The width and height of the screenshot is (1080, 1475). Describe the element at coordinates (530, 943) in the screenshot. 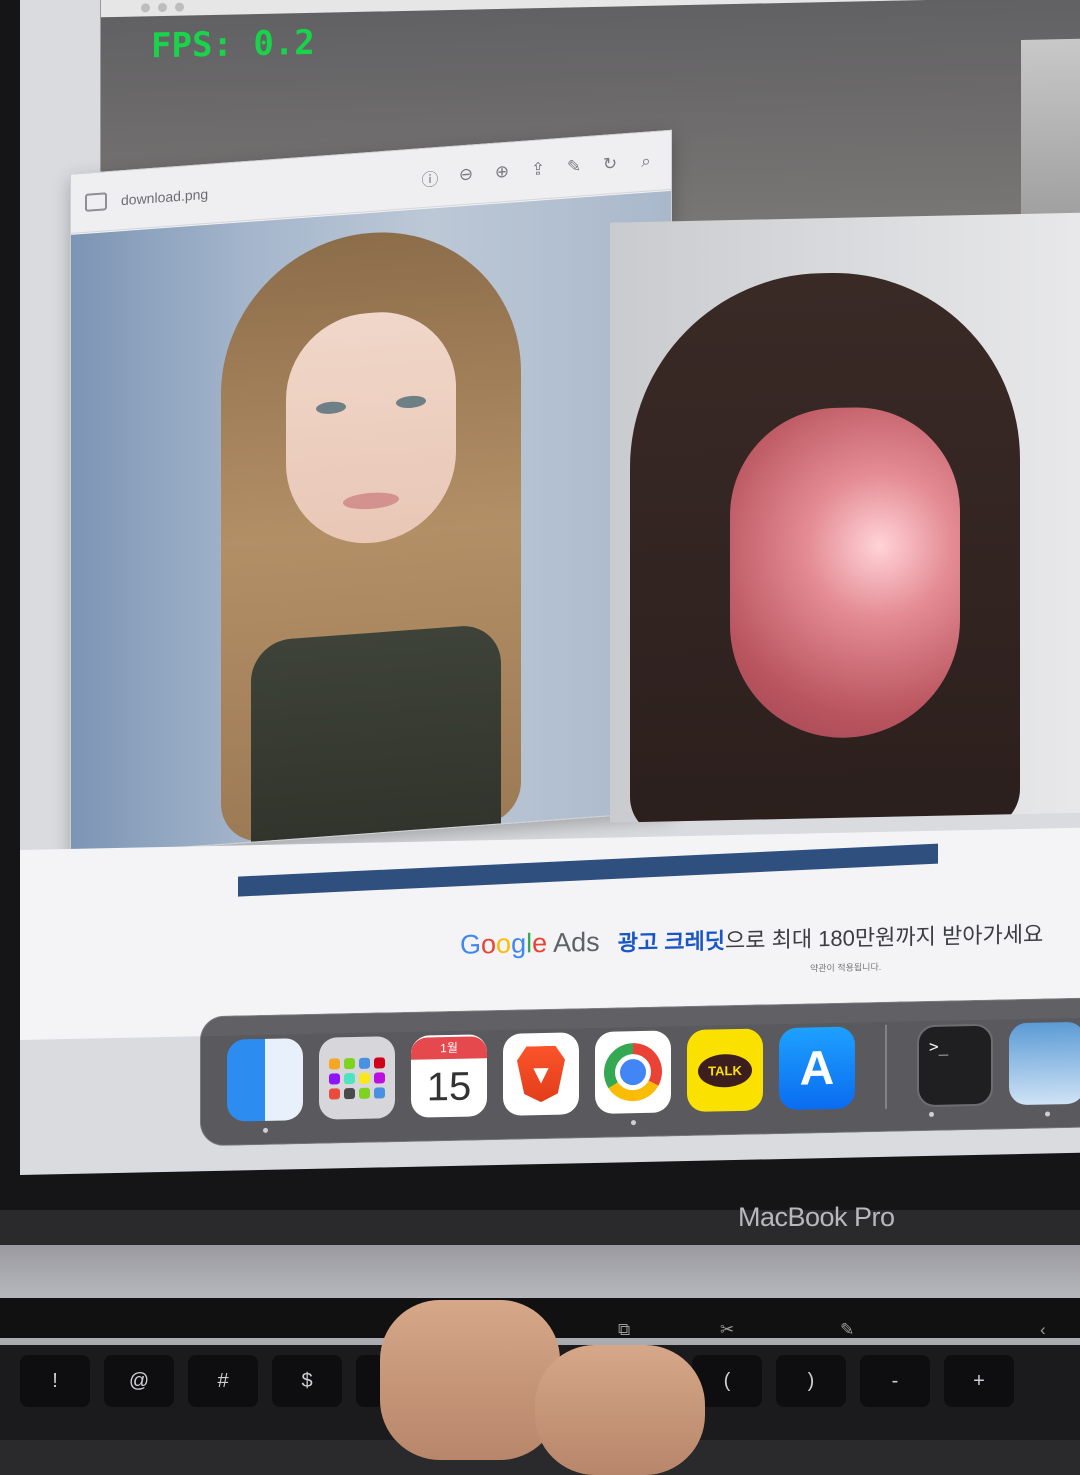

I see `google-ads-logo: Google Ads` at that location.